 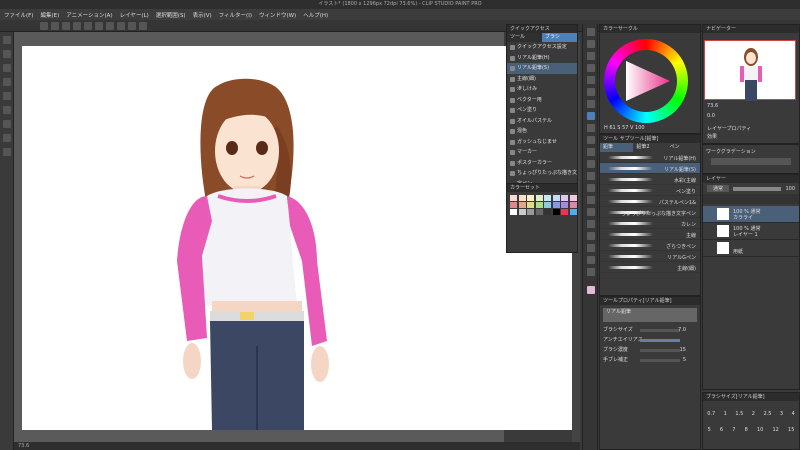 I want to click on redo-icon, so click(x=88, y=25).